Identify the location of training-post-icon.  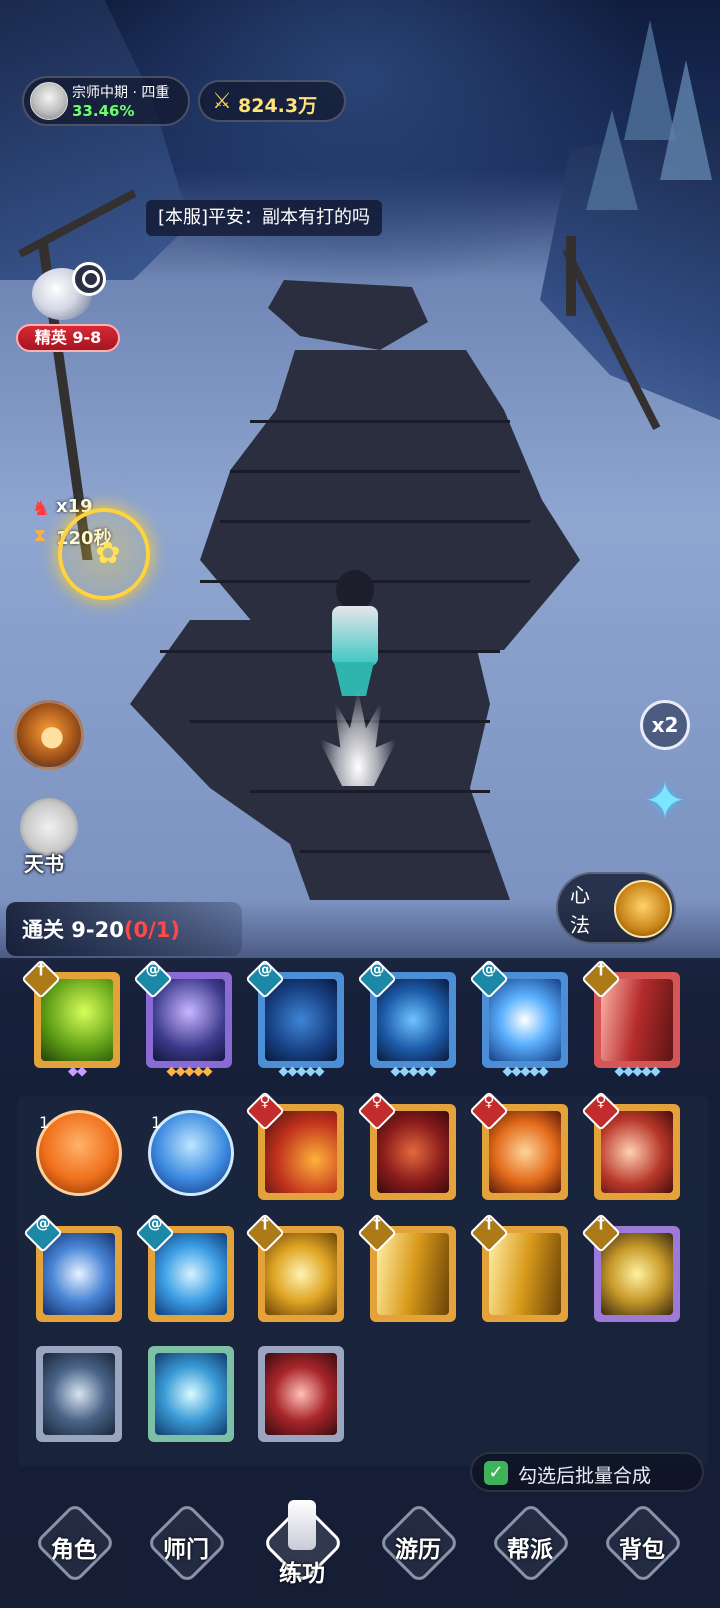
(302, 1525).